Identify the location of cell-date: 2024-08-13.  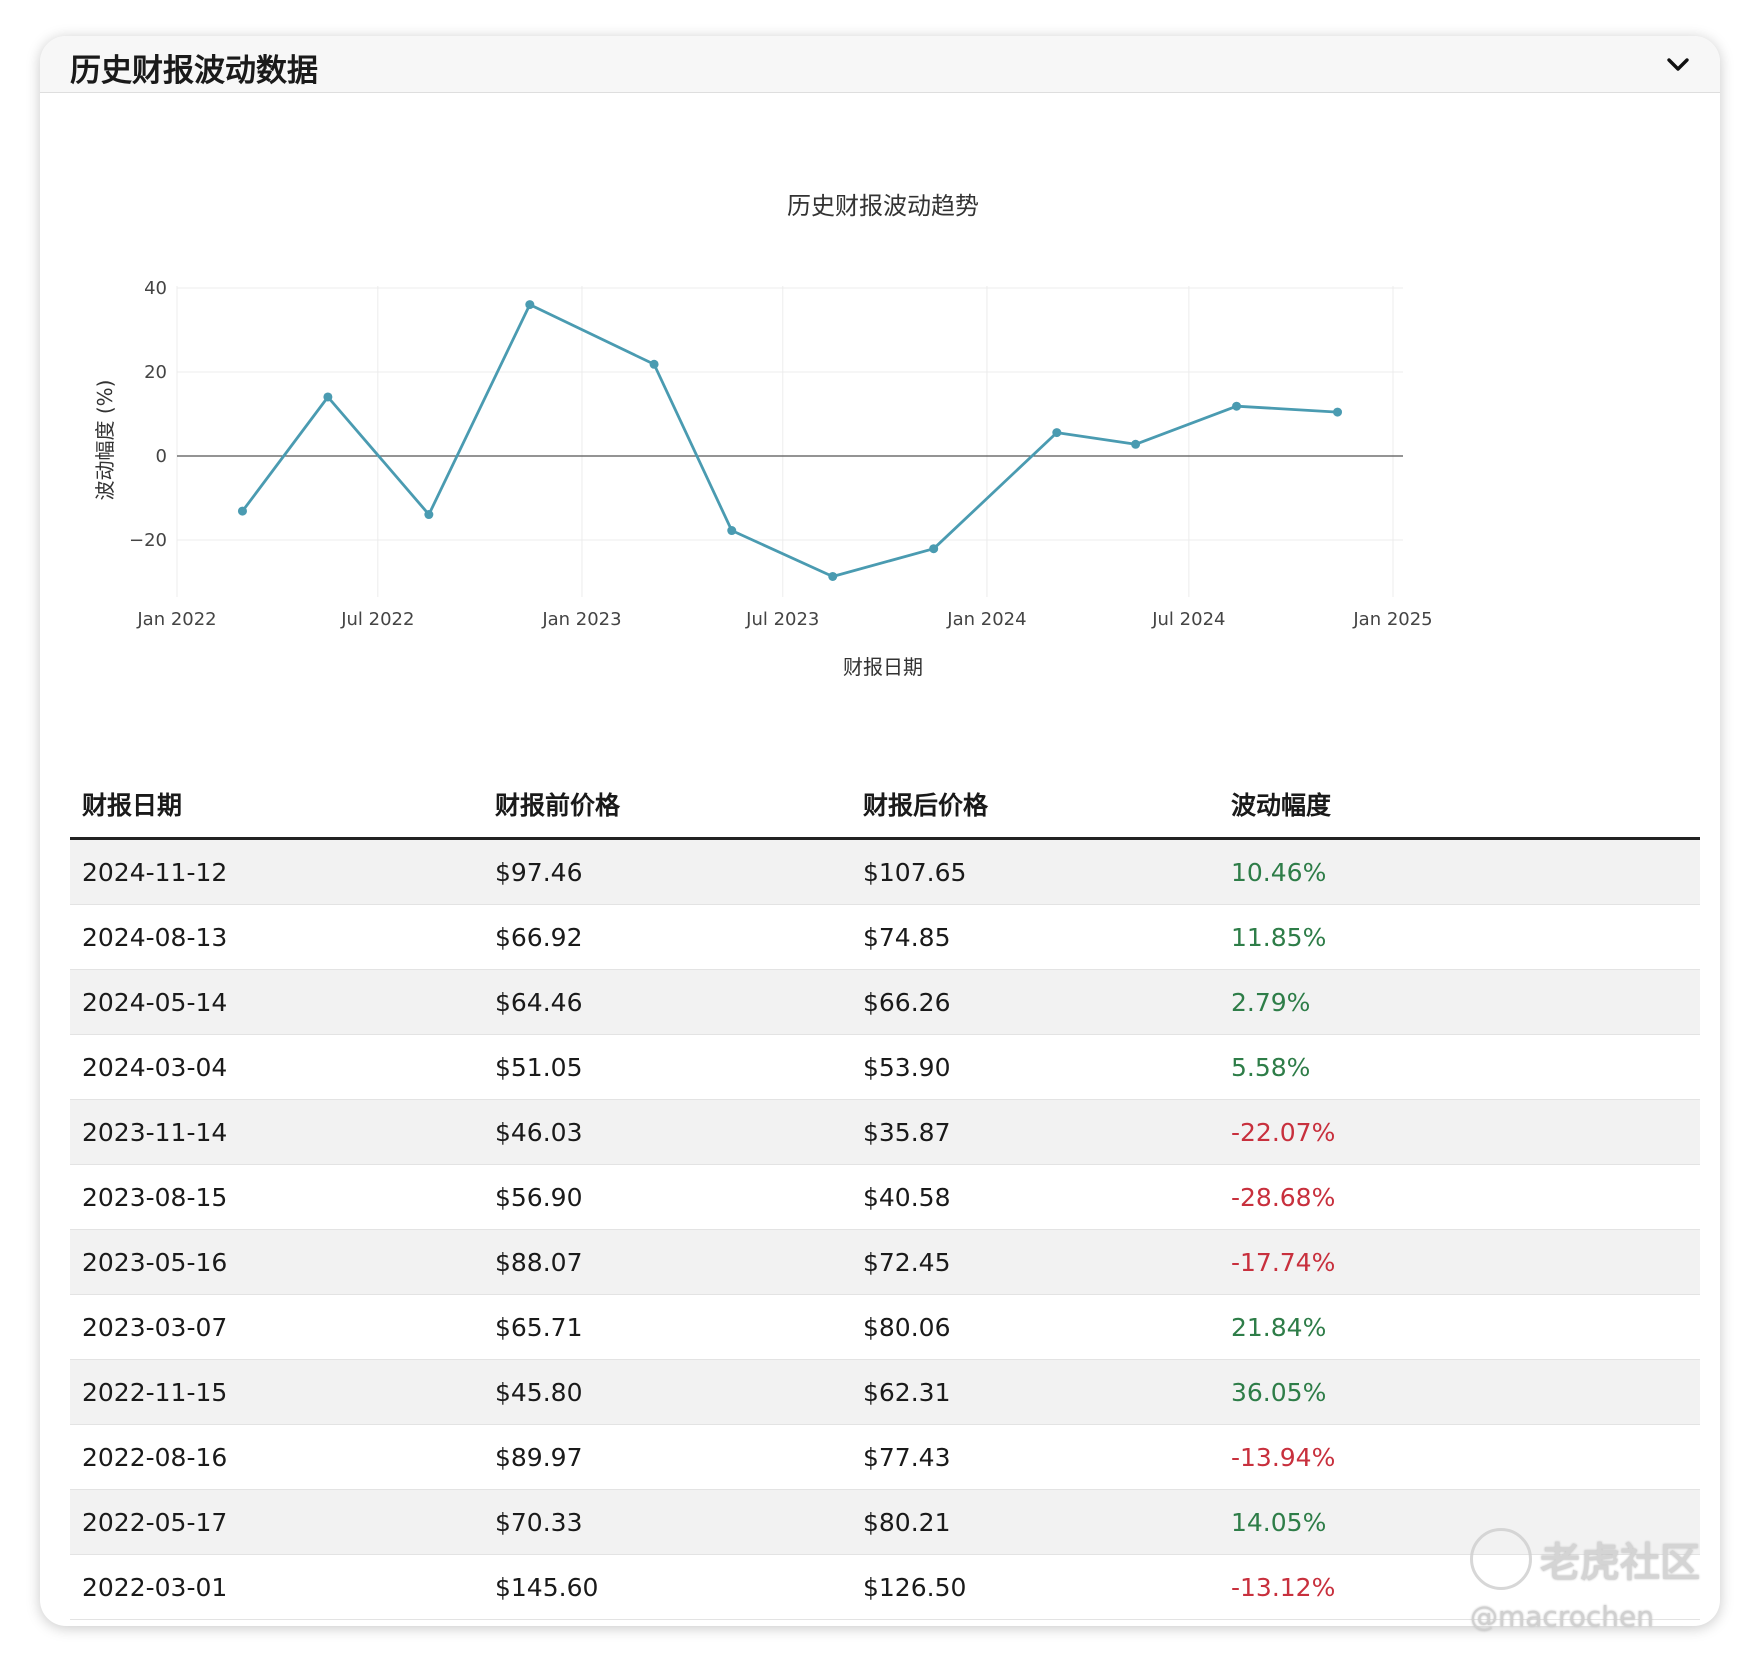
(276, 937).